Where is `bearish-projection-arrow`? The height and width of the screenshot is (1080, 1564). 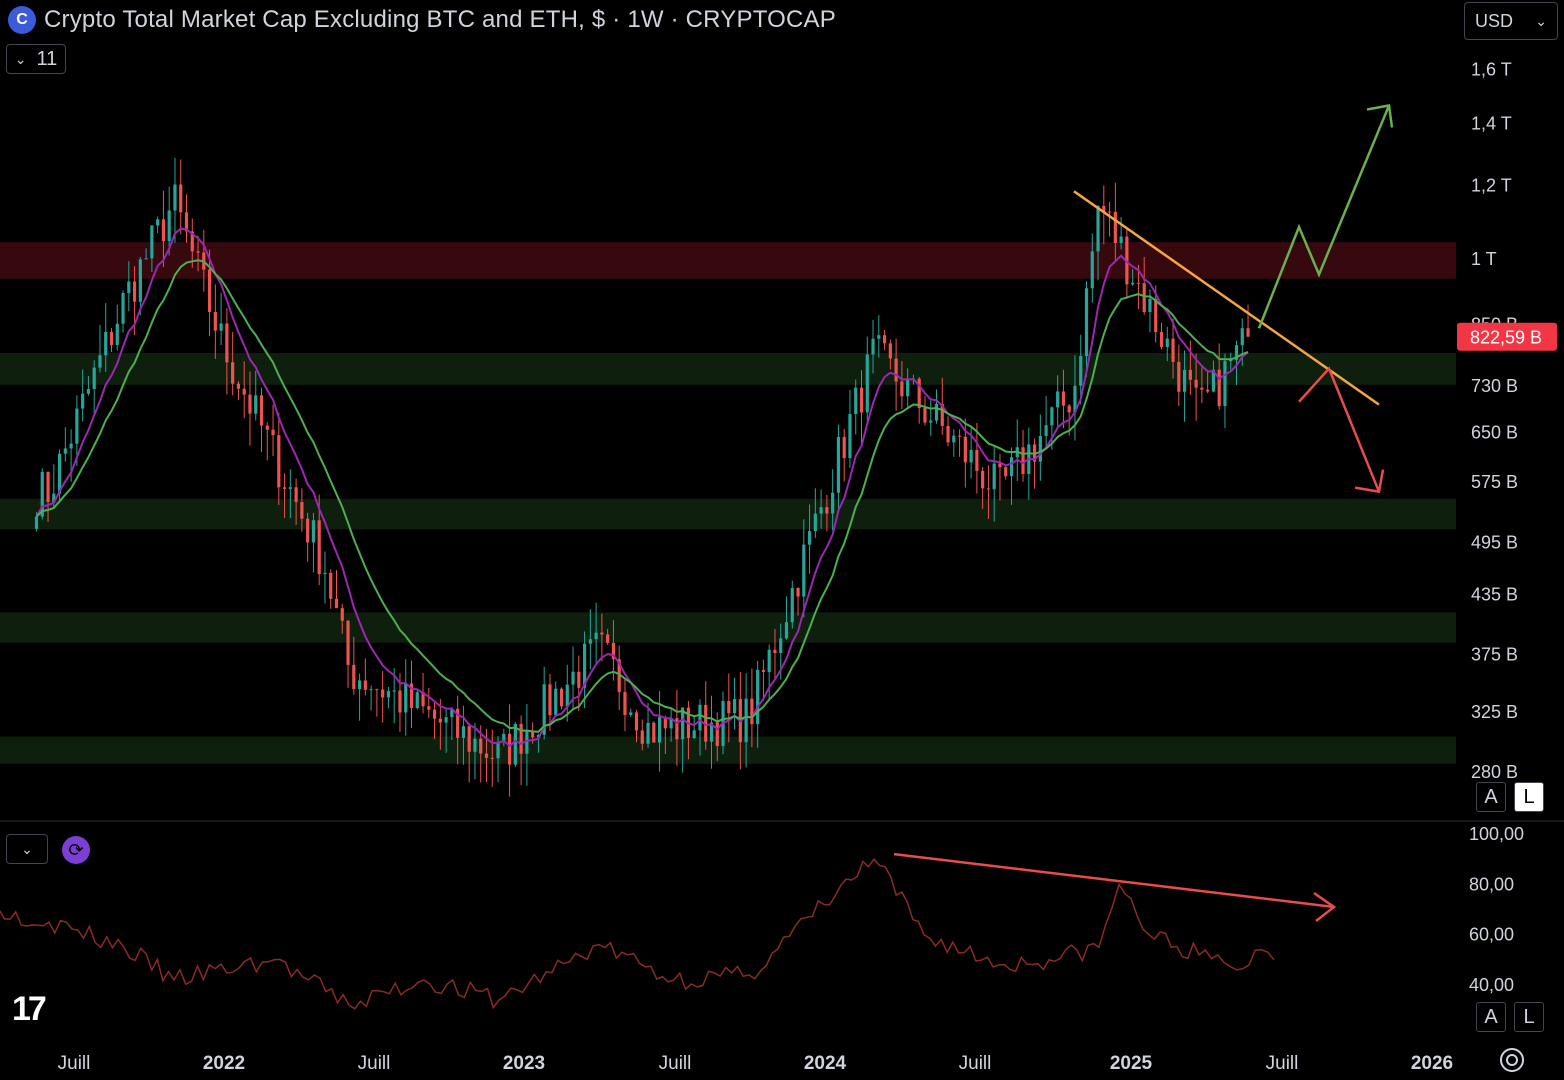
bearish-projection-arrow is located at coordinates (1339, 429).